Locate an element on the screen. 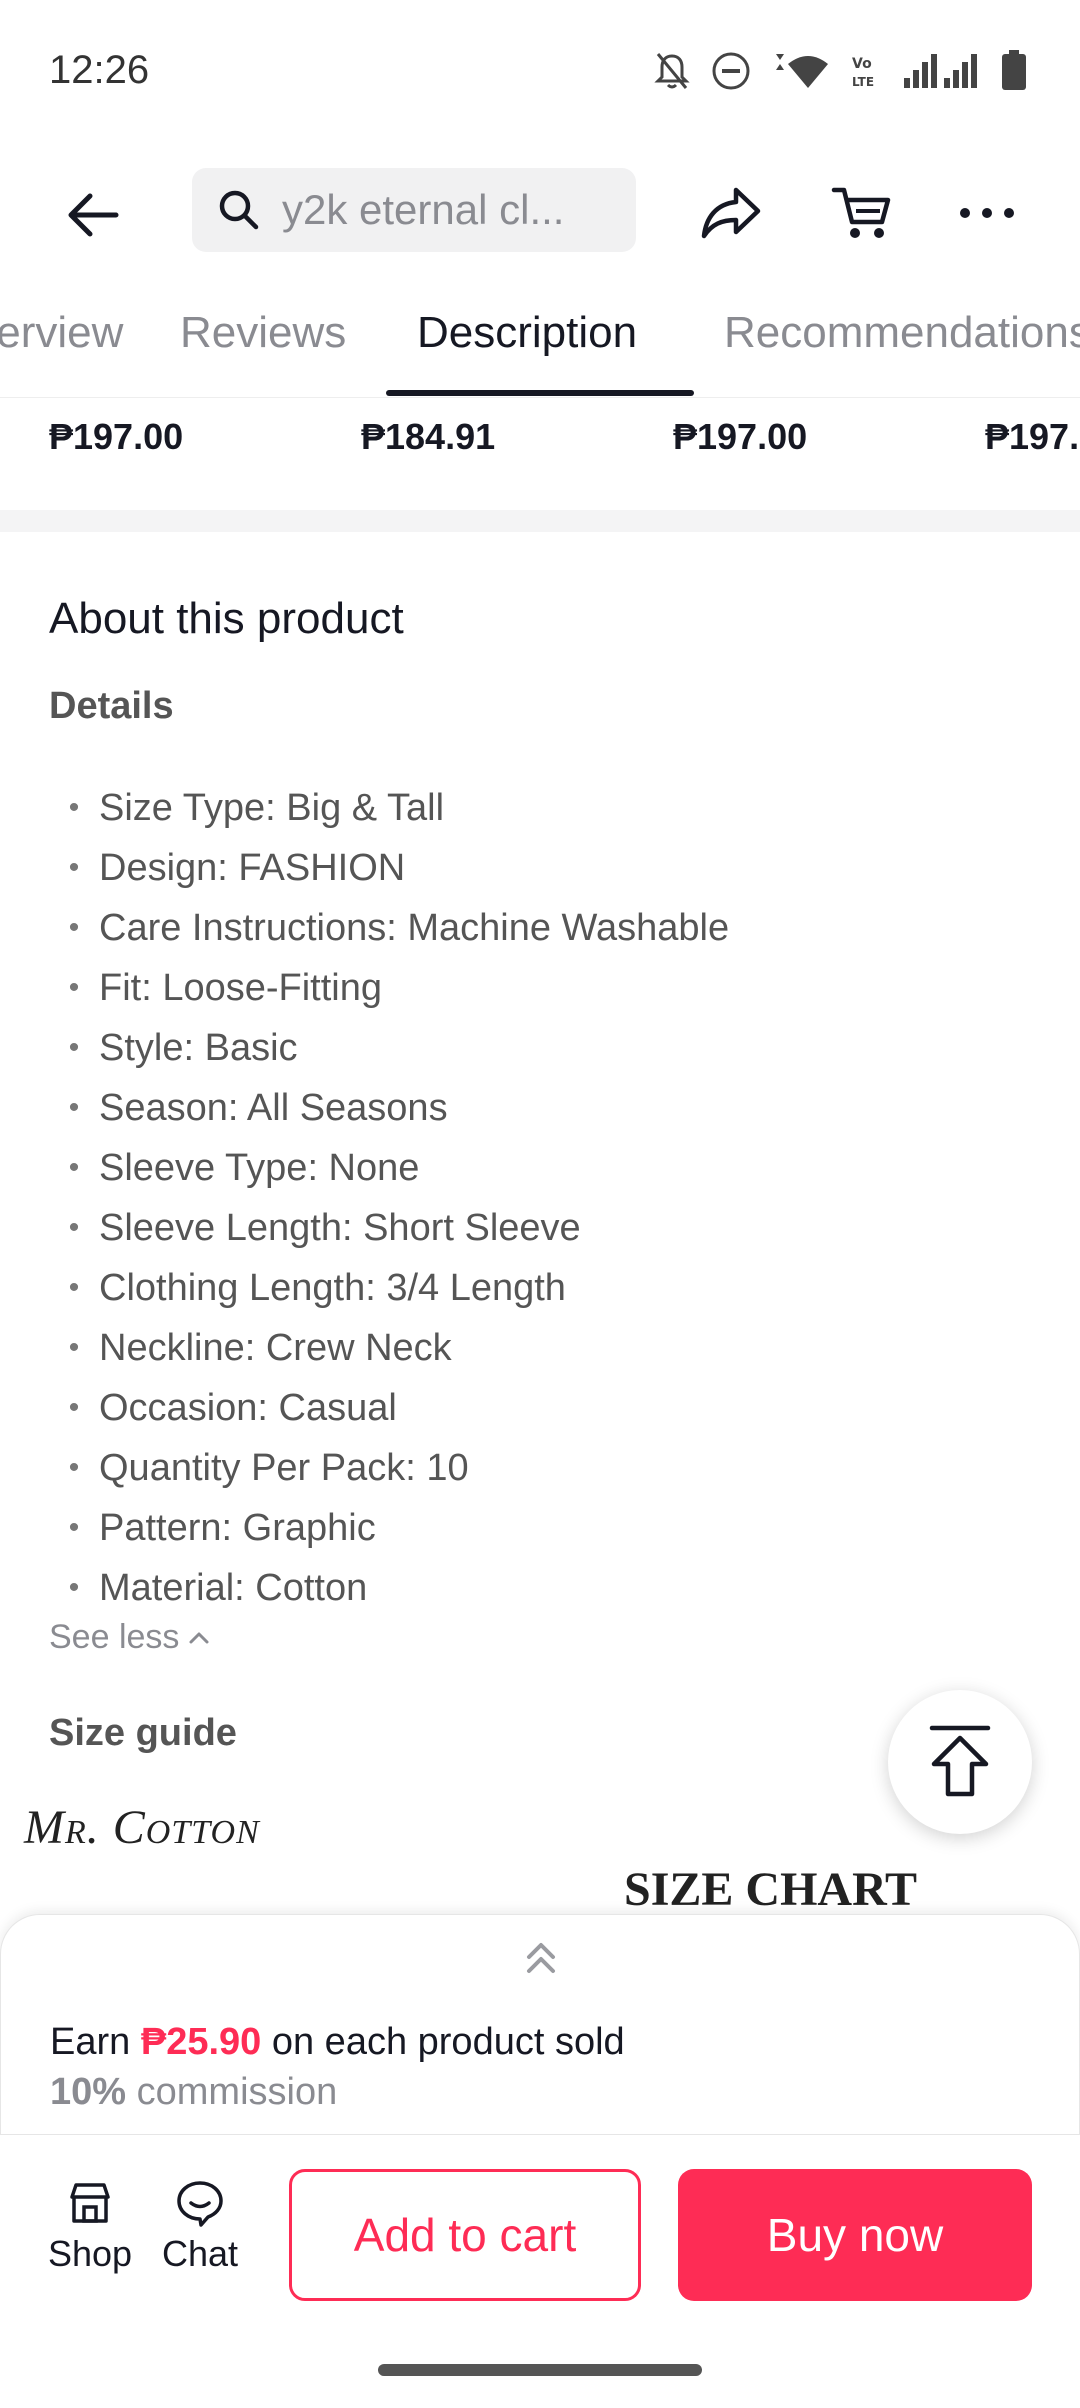 This screenshot has width=1080, height=2408. tab-overview: Overview is located at coordinates (61, 333).